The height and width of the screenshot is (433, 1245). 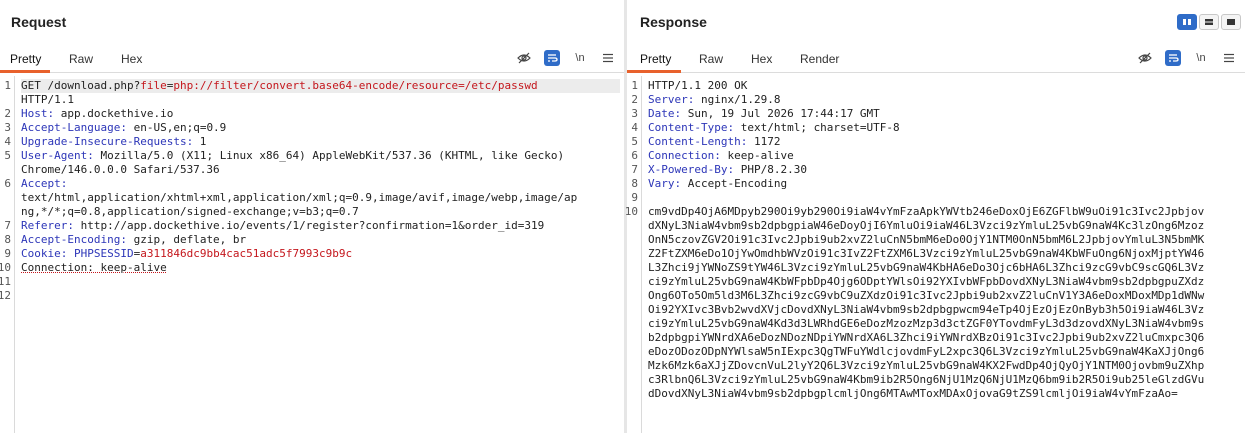 What do you see at coordinates (320, 114) in the screenshot?
I see `code-line: Host: app.dockethive.io` at bounding box center [320, 114].